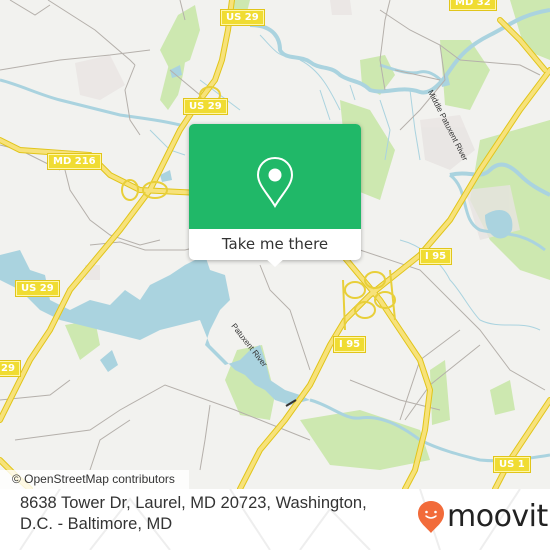  Describe the element at coordinates (94, 479) in the screenshot. I see `map-attribution: © OpenStreetMap contributors` at that location.